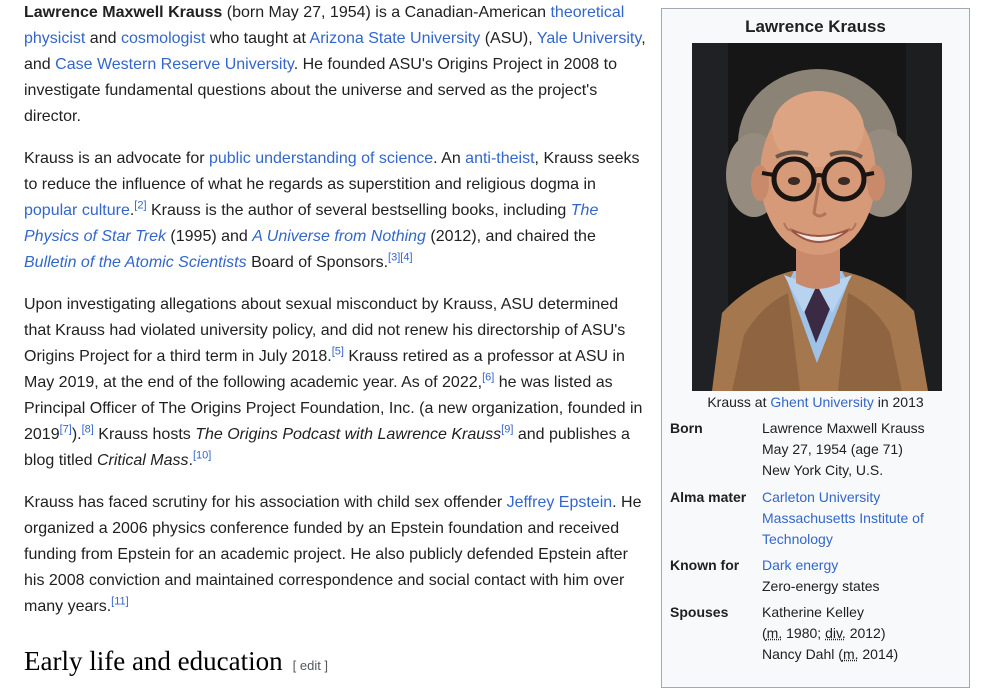 The height and width of the screenshot is (688, 988). Describe the element at coordinates (804, 633) in the screenshot. I see `text: 1980;` at that location.